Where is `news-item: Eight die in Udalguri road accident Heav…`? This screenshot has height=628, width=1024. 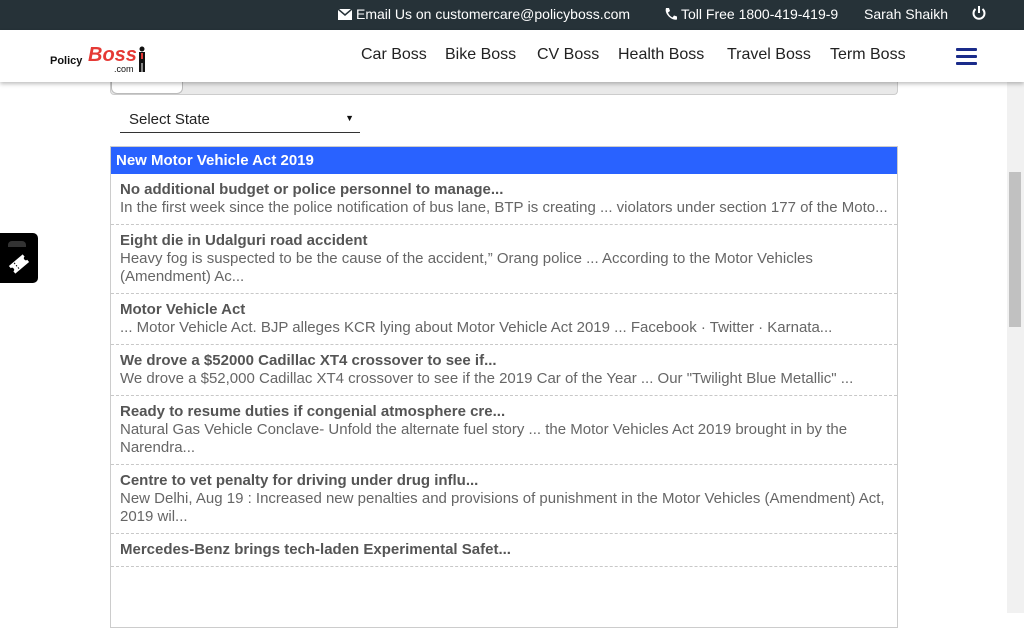 news-item: Eight die in Udalguri road accident Heav… is located at coordinates (504, 259).